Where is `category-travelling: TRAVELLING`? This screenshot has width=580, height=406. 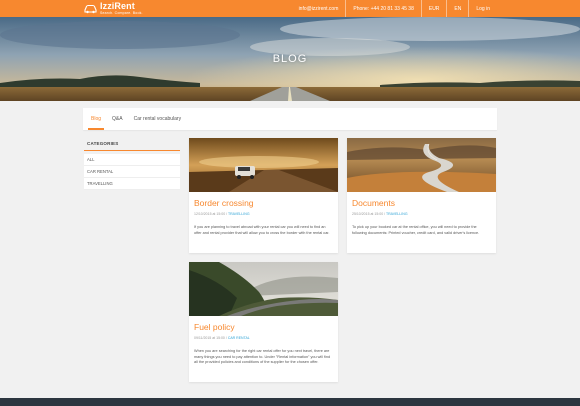 category-travelling: TRAVELLING is located at coordinates (132, 184).